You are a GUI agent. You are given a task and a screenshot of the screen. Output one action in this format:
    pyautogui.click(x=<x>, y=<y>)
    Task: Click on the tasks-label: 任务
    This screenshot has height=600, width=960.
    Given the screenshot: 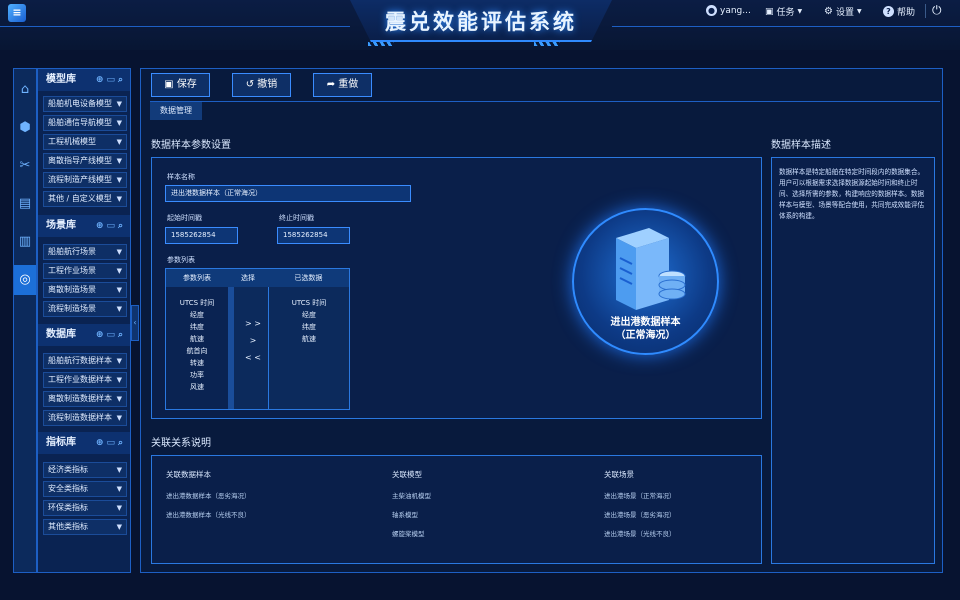 What is the action you would take?
    pyautogui.click(x=785, y=13)
    